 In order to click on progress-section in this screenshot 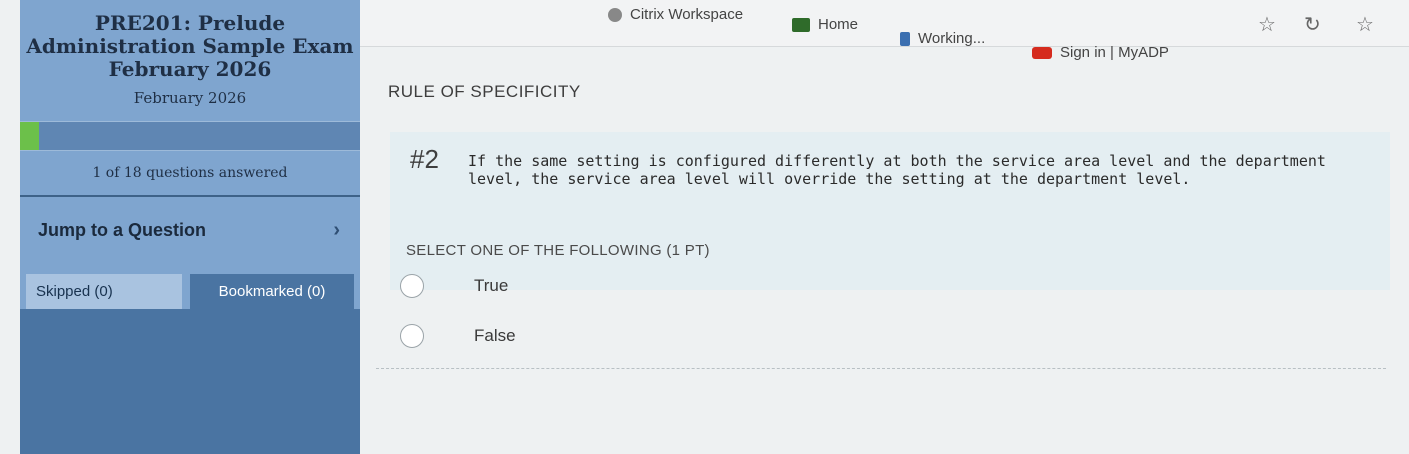, I will do `click(190, 139)`.